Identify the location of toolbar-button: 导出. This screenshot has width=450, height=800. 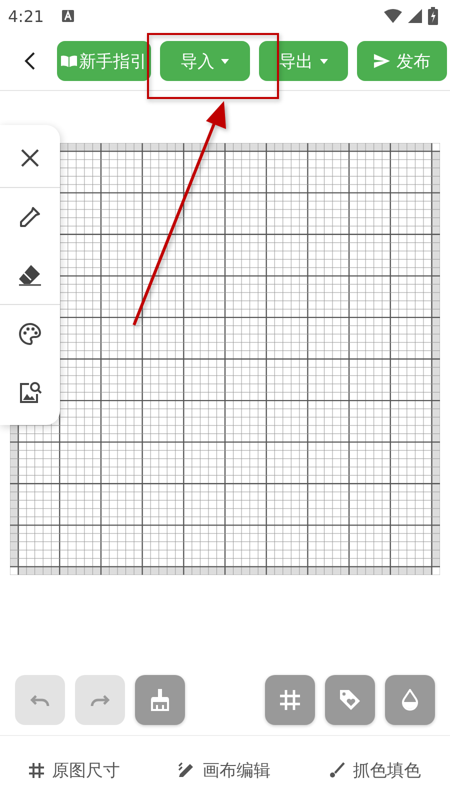
(303, 61).